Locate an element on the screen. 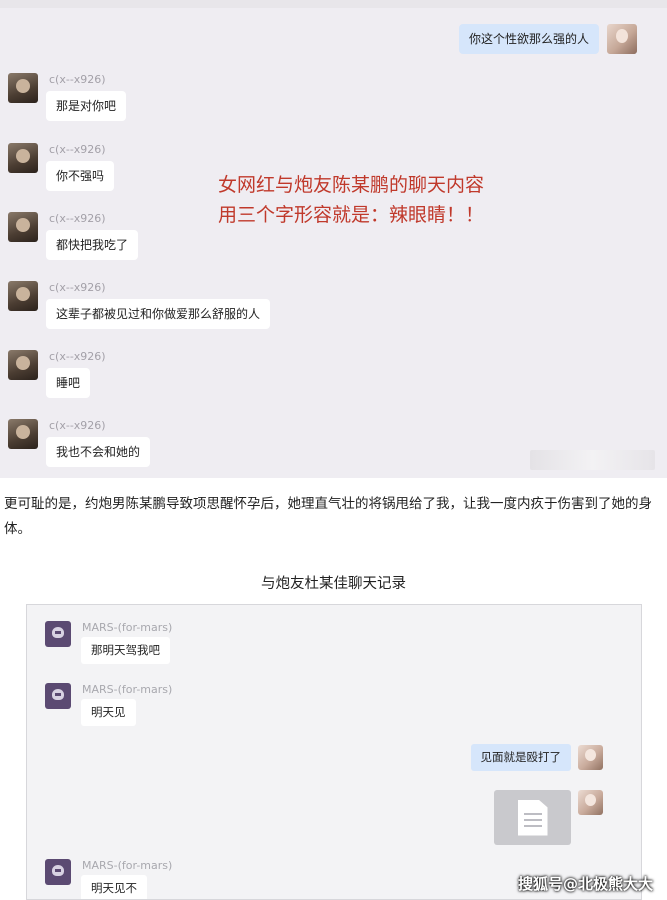 This screenshot has width=667, height=900. my-file-row is located at coordinates (548, 817).